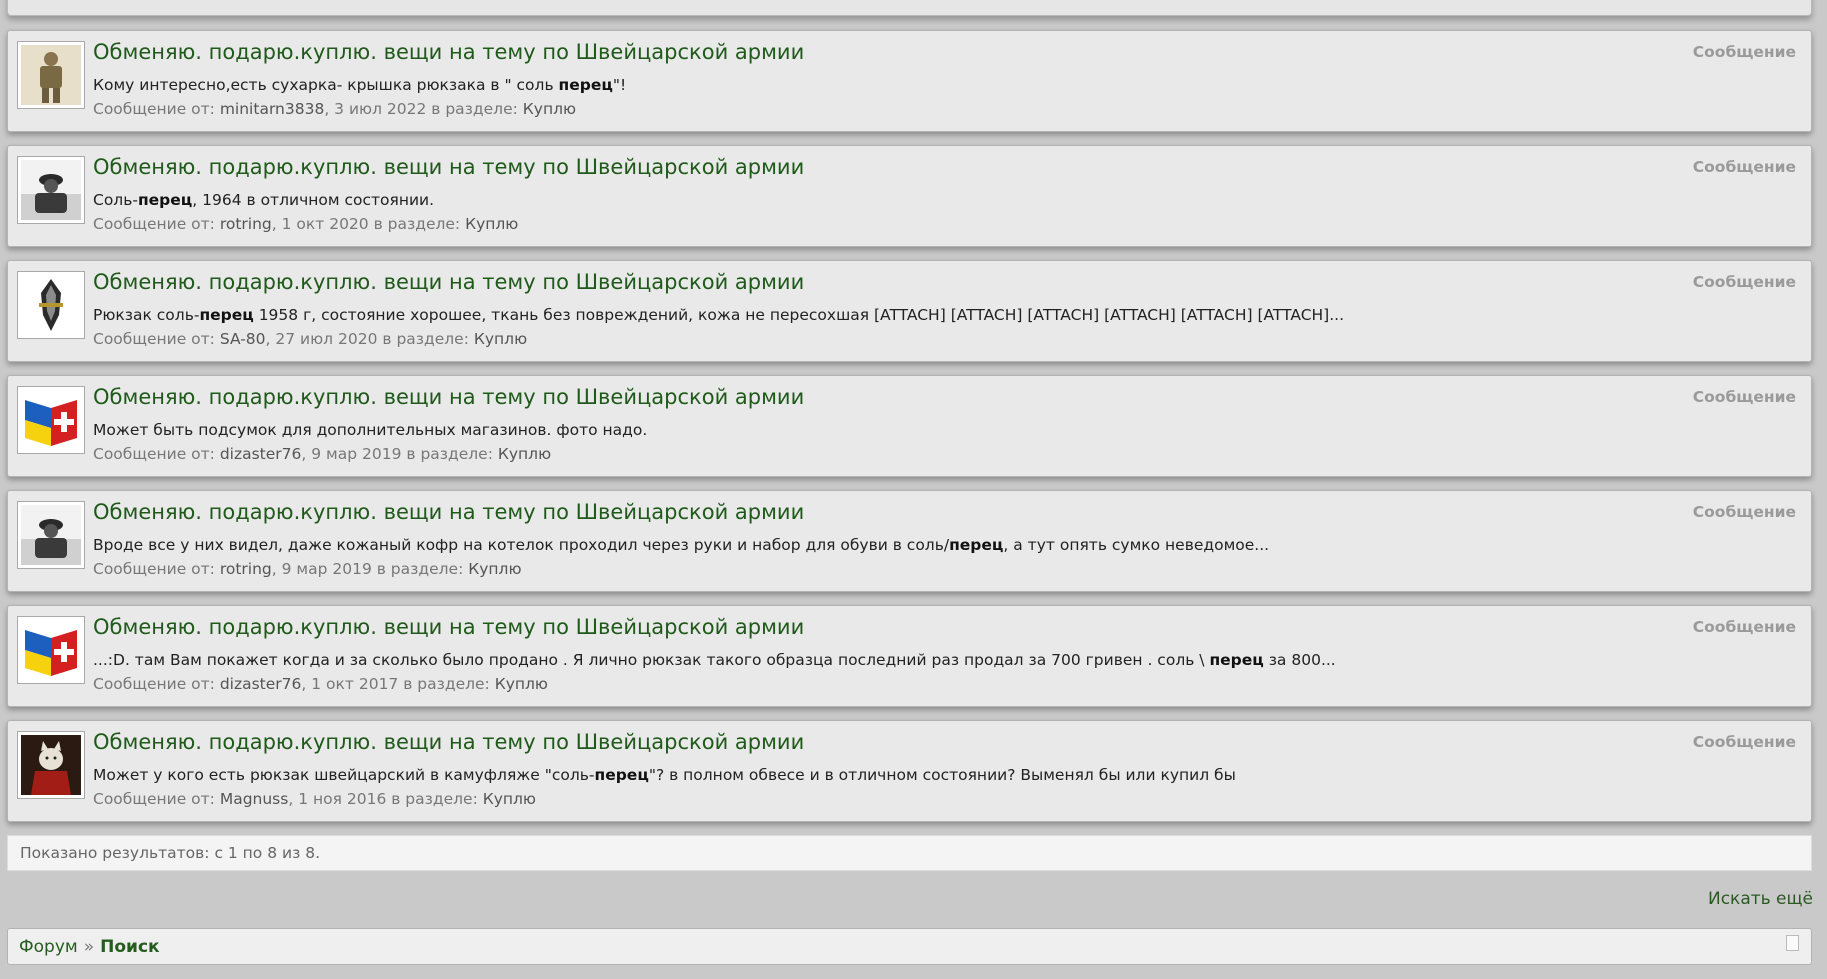 The height and width of the screenshot is (979, 1827). I want to click on previous-result-card, so click(909, 8).